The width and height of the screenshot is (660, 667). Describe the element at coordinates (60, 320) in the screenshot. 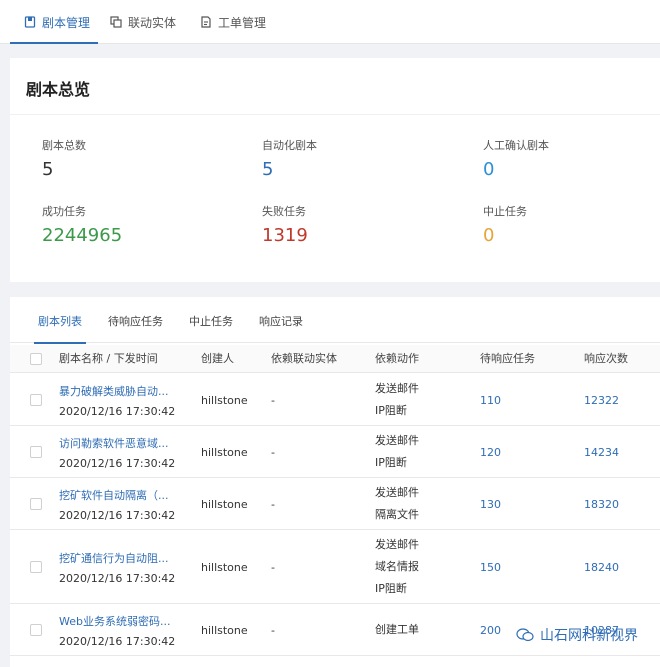

I see `tab-playbook-list: 剧本列表` at that location.